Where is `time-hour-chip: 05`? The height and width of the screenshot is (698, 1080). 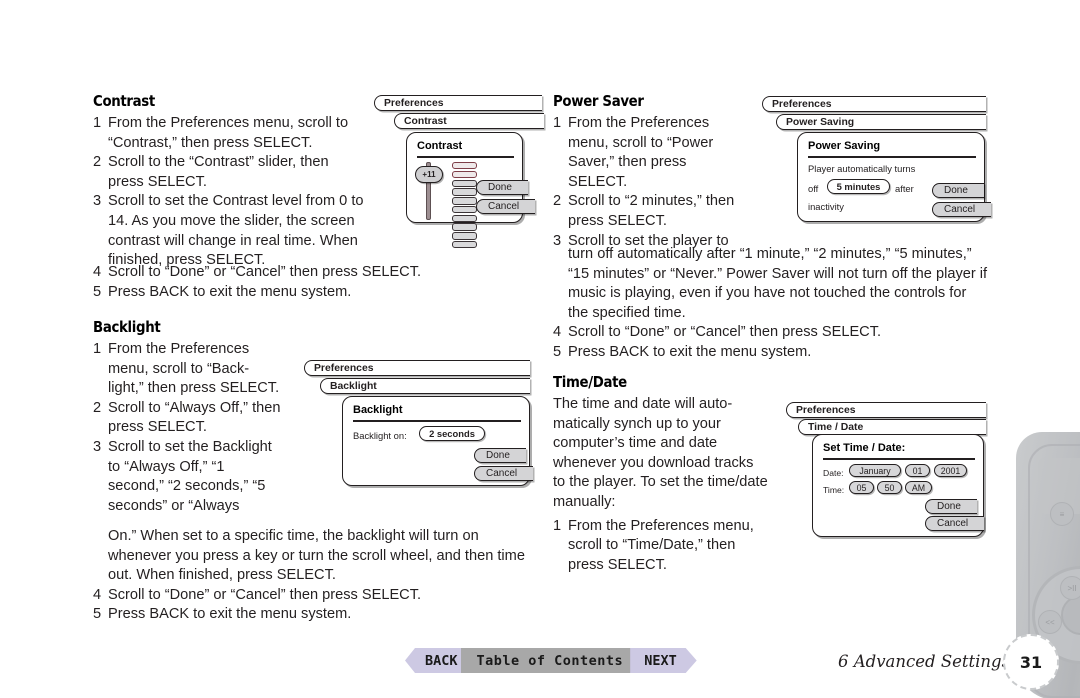 time-hour-chip: 05 is located at coordinates (861, 487).